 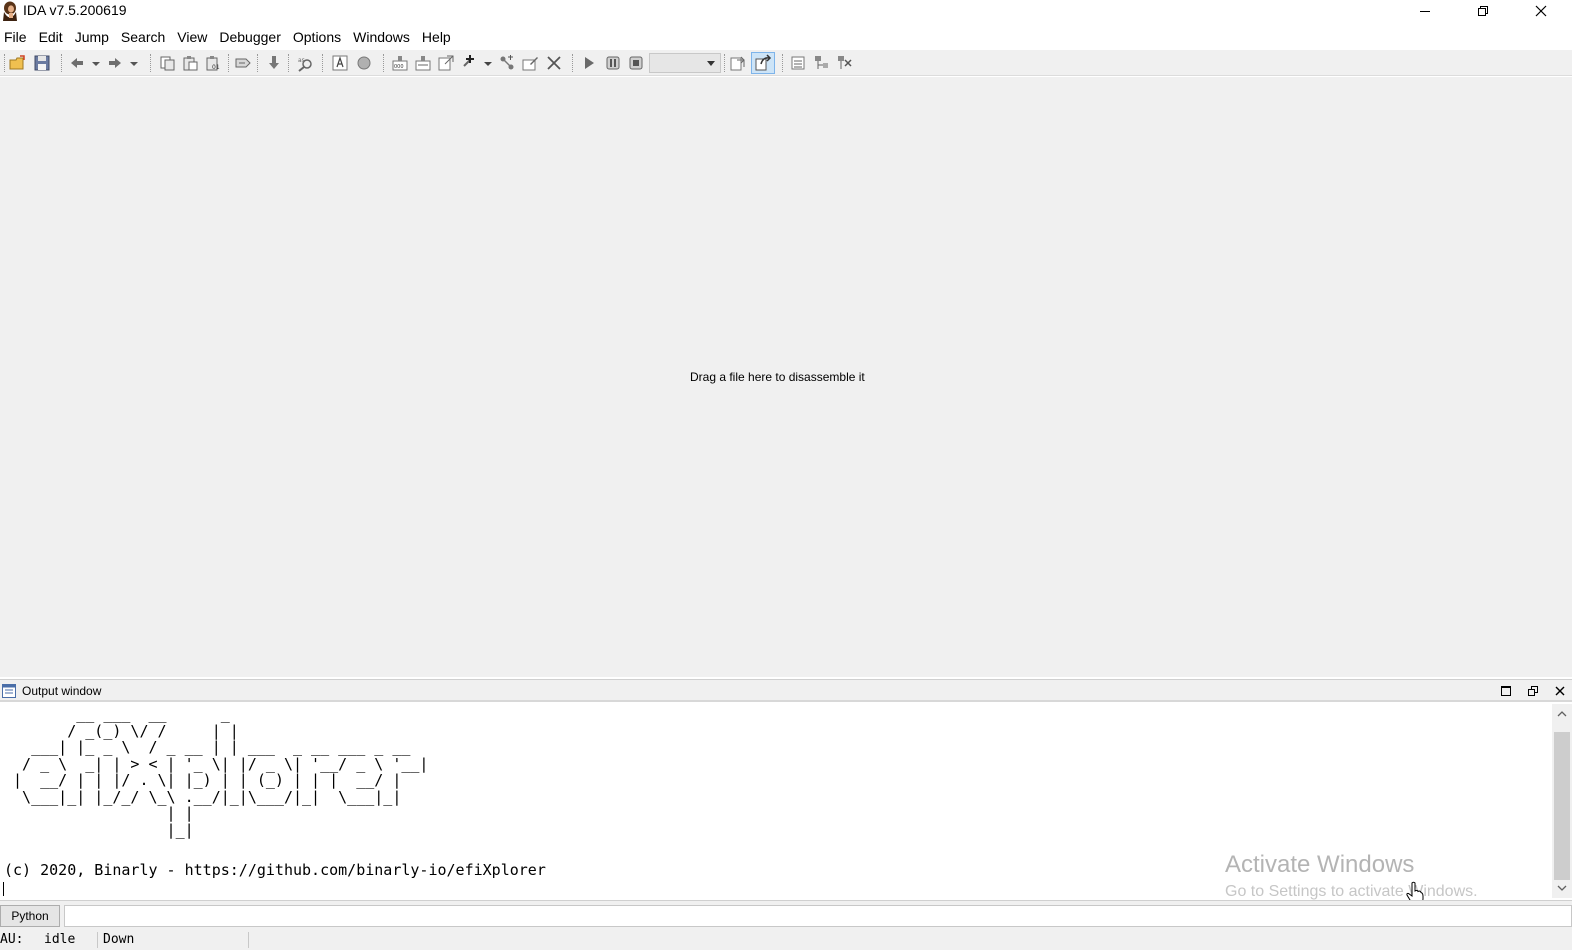 I want to click on watermark-title: Activate Windows, so click(x=1320, y=864).